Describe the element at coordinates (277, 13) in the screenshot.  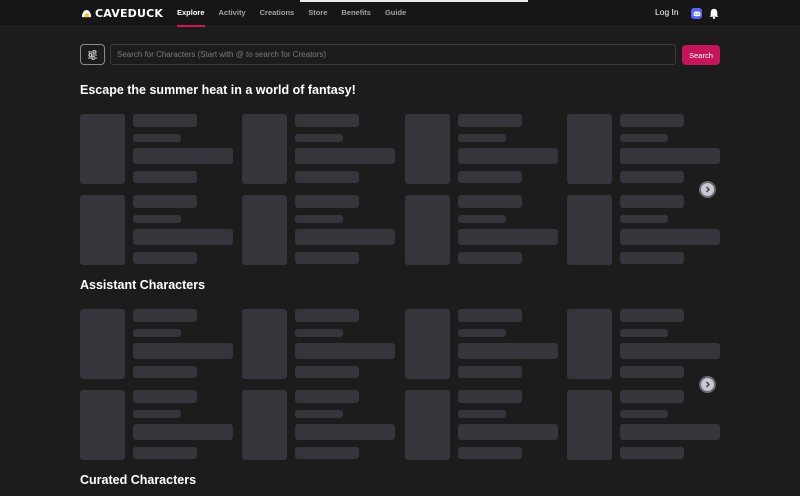
I see `nav-creations: Creations` at that location.